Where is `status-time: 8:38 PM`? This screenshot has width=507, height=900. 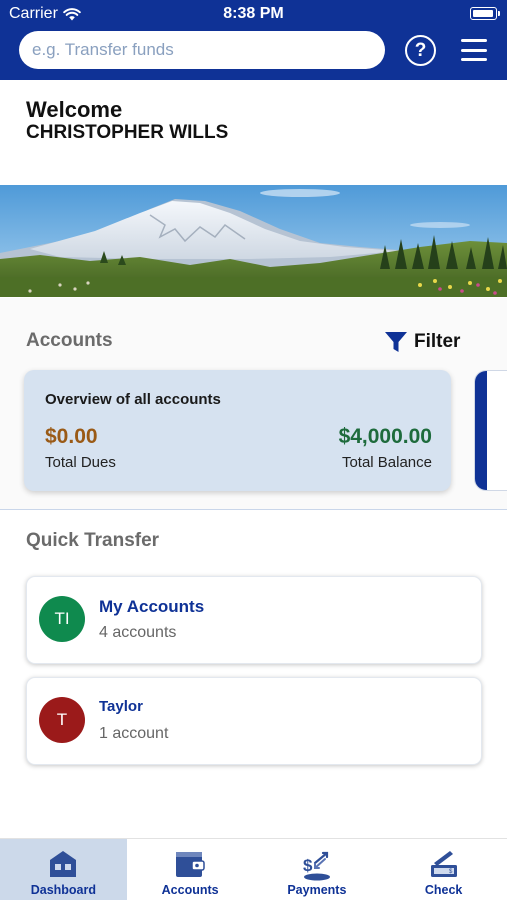
status-time: 8:38 PM is located at coordinates (253, 13).